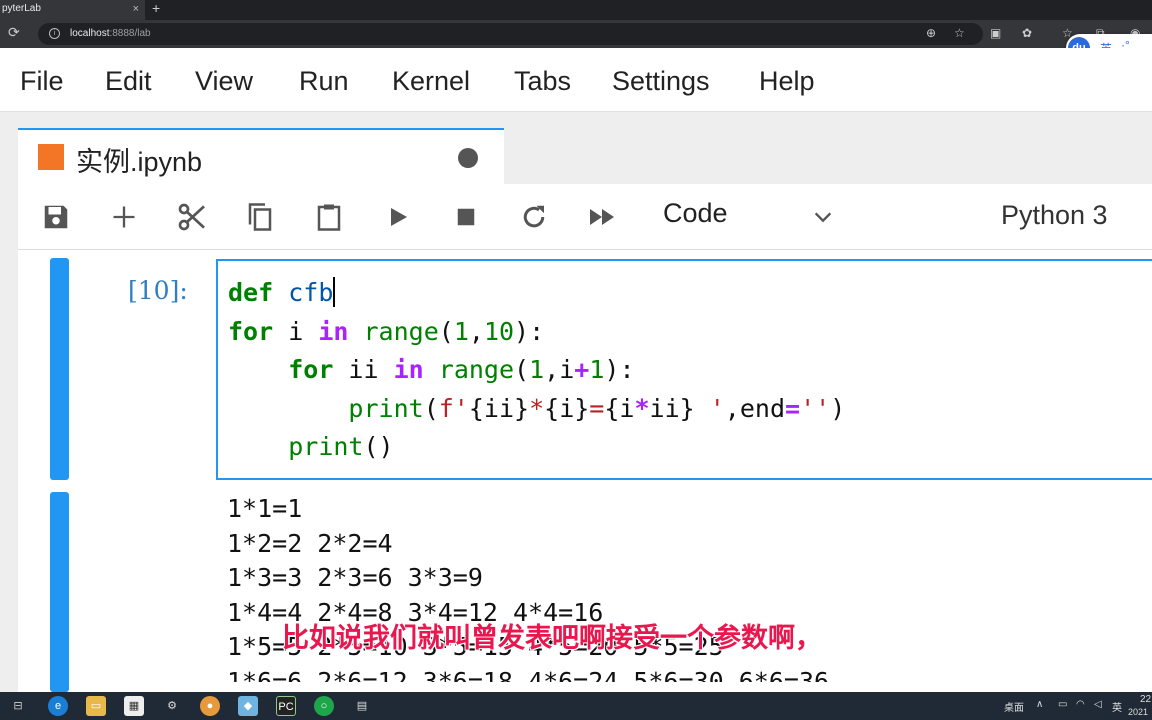 This screenshot has height=720, width=1152. I want to click on app-blue-icon: ◆, so click(248, 706).